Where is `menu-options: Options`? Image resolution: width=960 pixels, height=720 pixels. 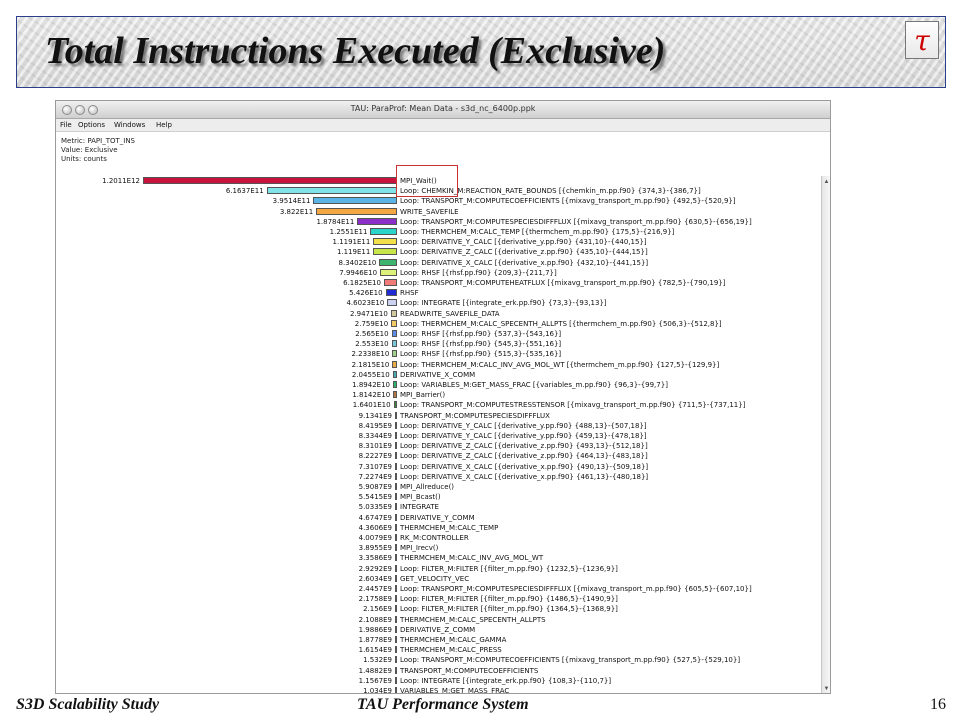 menu-options: Options is located at coordinates (91, 125).